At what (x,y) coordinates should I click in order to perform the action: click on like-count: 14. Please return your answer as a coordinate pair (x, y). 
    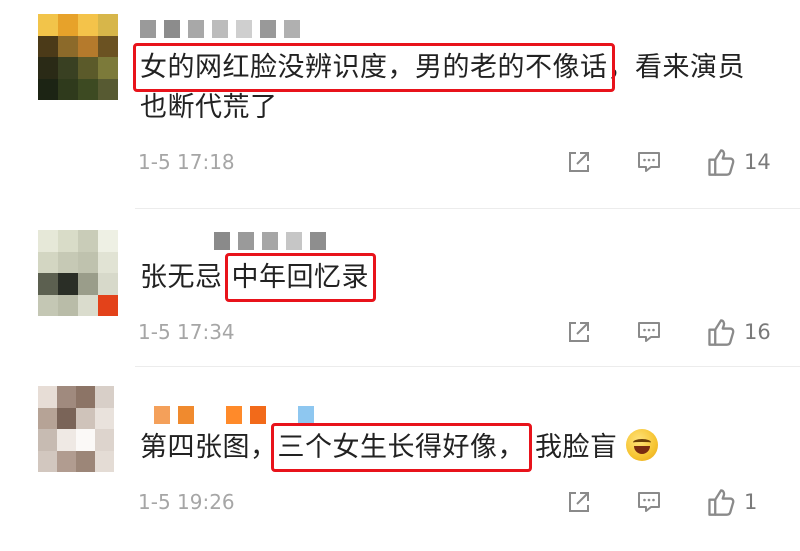
    Looking at the image, I should click on (757, 162).